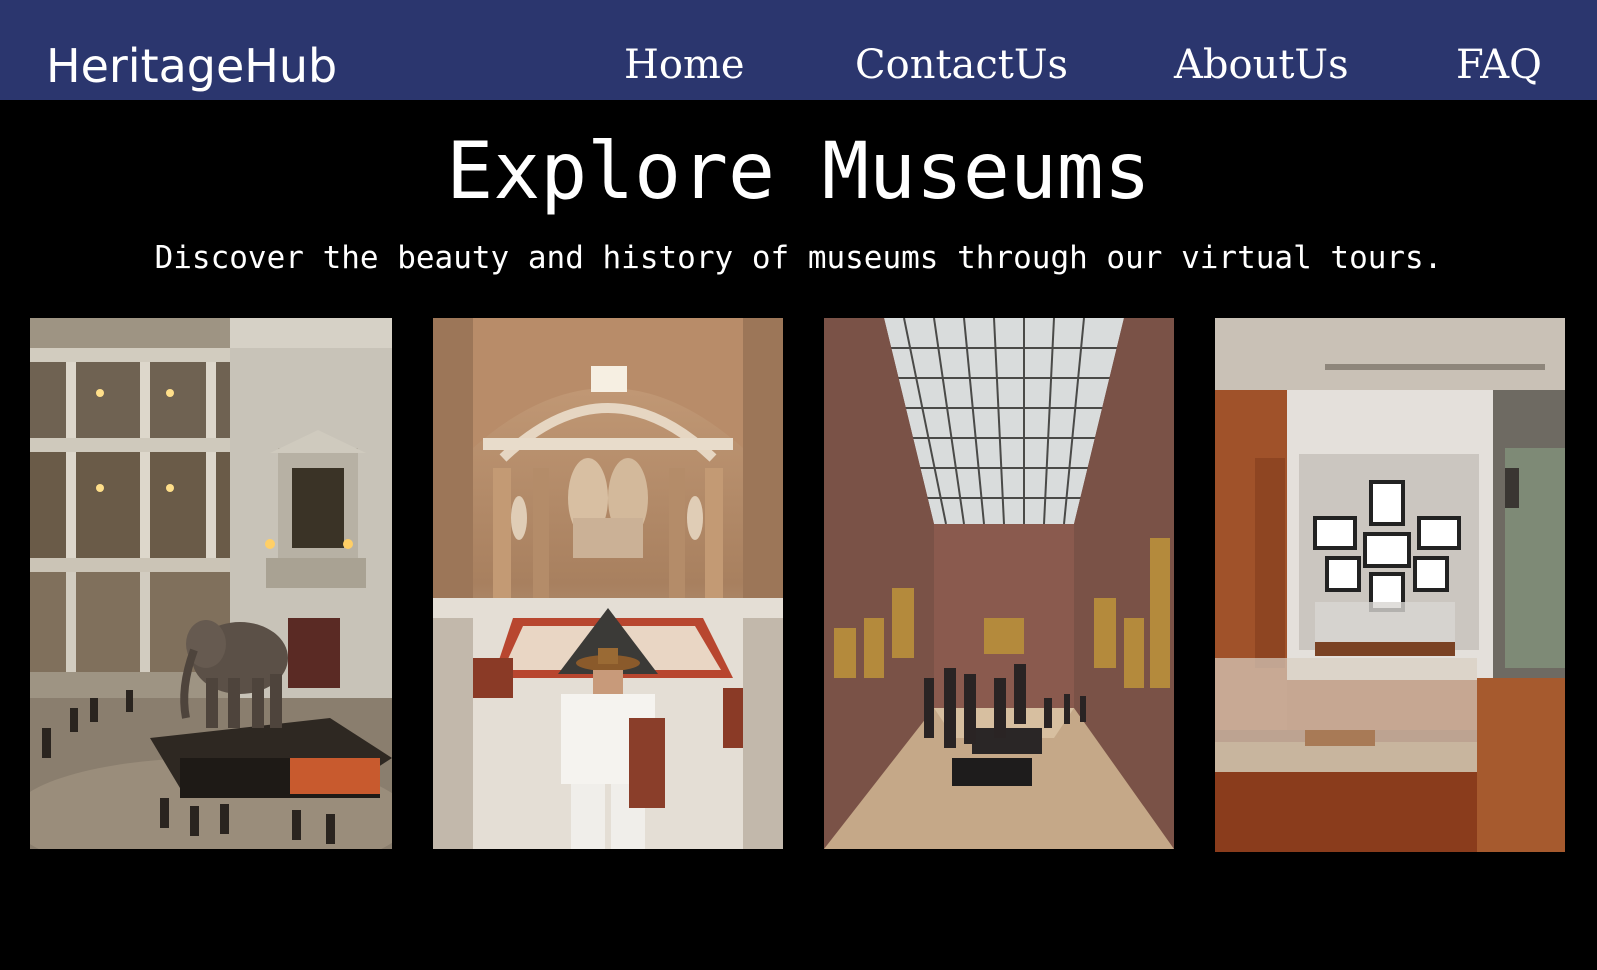  I want to click on framed-prints-exhibit-photo, so click(1390, 585).